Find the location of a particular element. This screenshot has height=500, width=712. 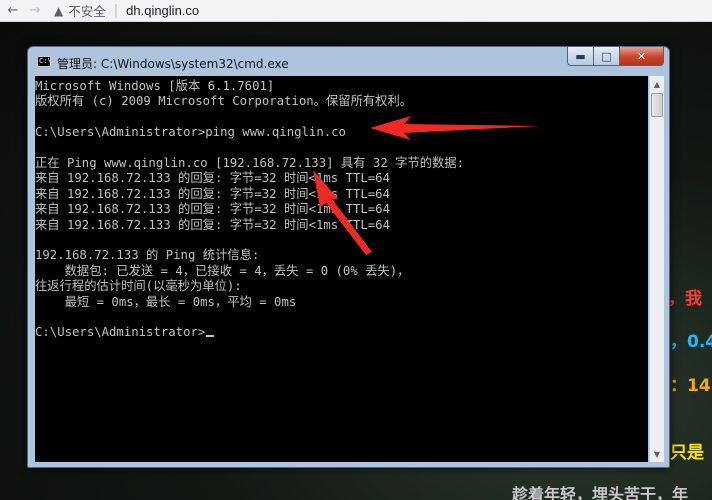

cmd-app-icon: C:\ is located at coordinates (44, 61).